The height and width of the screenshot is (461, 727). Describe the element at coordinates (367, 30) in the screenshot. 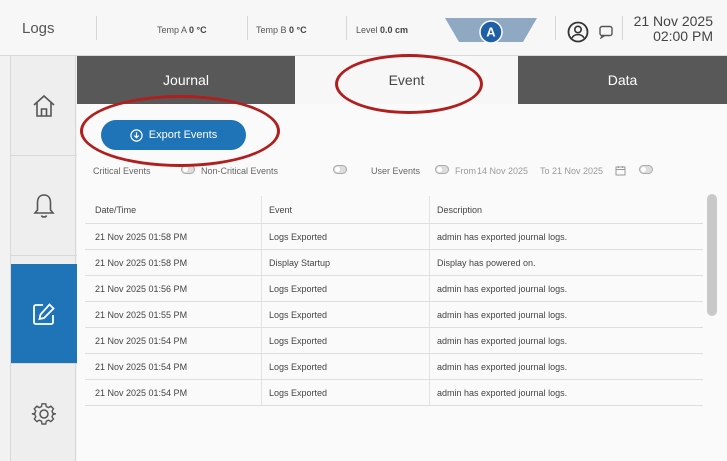

I see `level-label: Level` at that location.